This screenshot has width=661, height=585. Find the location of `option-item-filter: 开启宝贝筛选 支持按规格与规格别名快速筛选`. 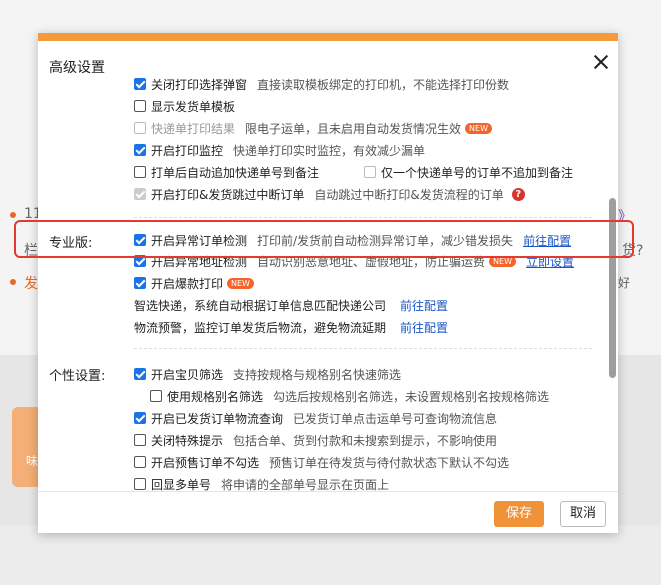

option-item-filter: 开启宝贝筛选 支持按规格与规格别名快速筛选 is located at coordinates (267, 374).